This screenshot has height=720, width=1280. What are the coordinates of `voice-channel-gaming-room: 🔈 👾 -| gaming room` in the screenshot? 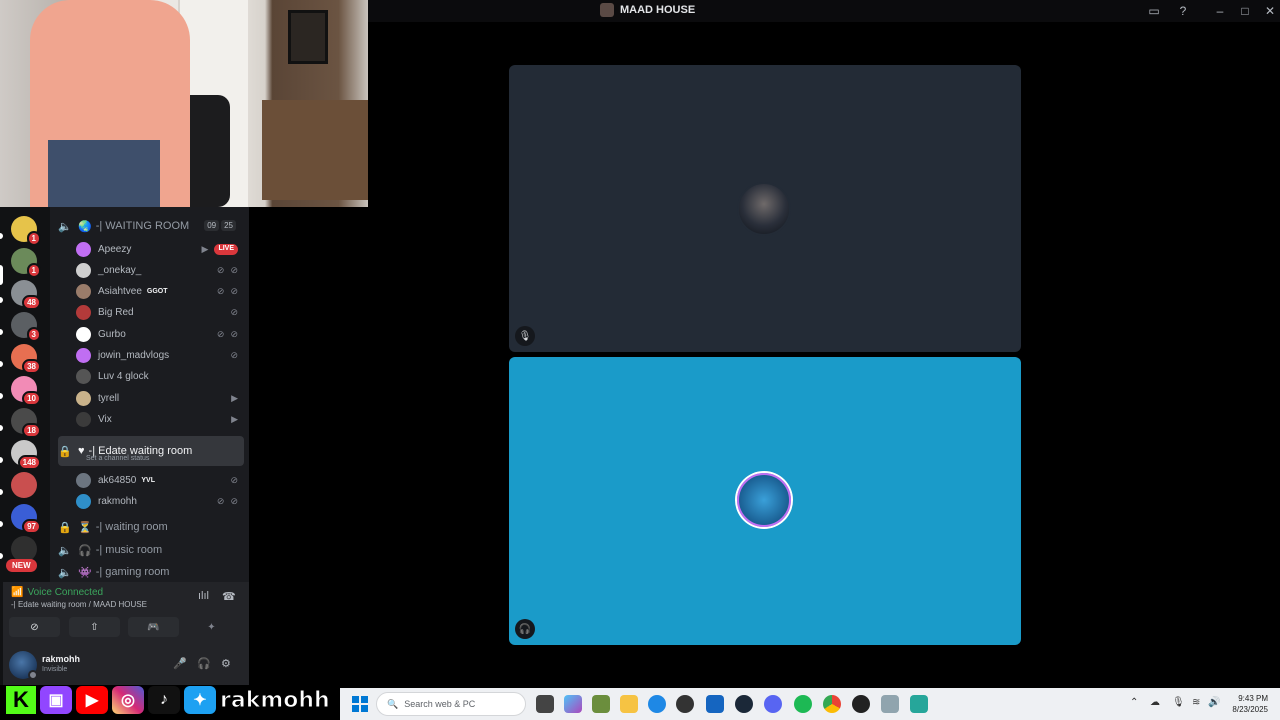 It's located at (151, 572).